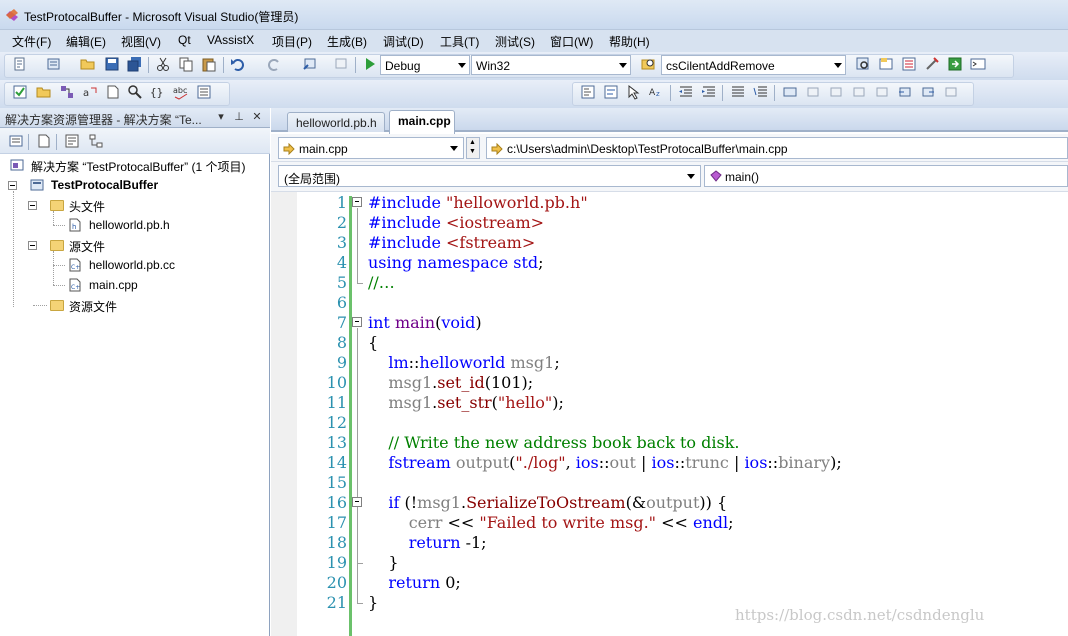 The height and width of the screenshot is (636, 1068). What do you see at coordinates (761, 92) in the screenshot?
I see `uncomment-lines-icon` at bounding box center [761, 92].